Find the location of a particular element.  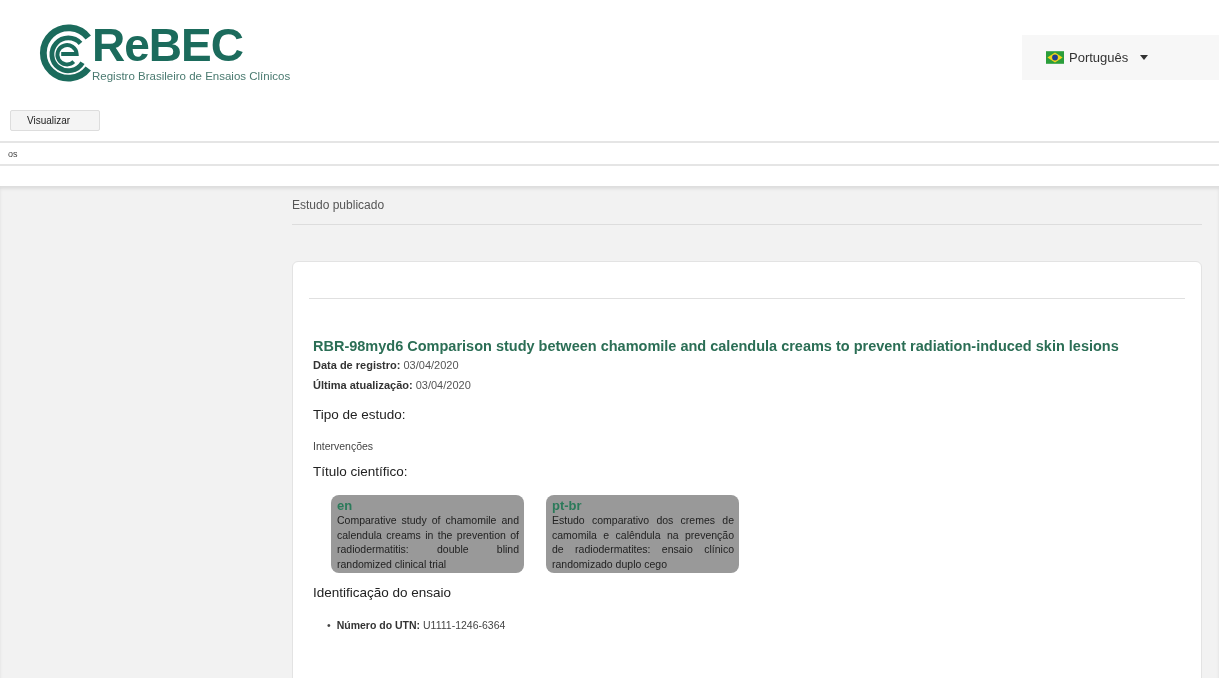

page-title: Estudo publicado is located at coordinates (747, 205).